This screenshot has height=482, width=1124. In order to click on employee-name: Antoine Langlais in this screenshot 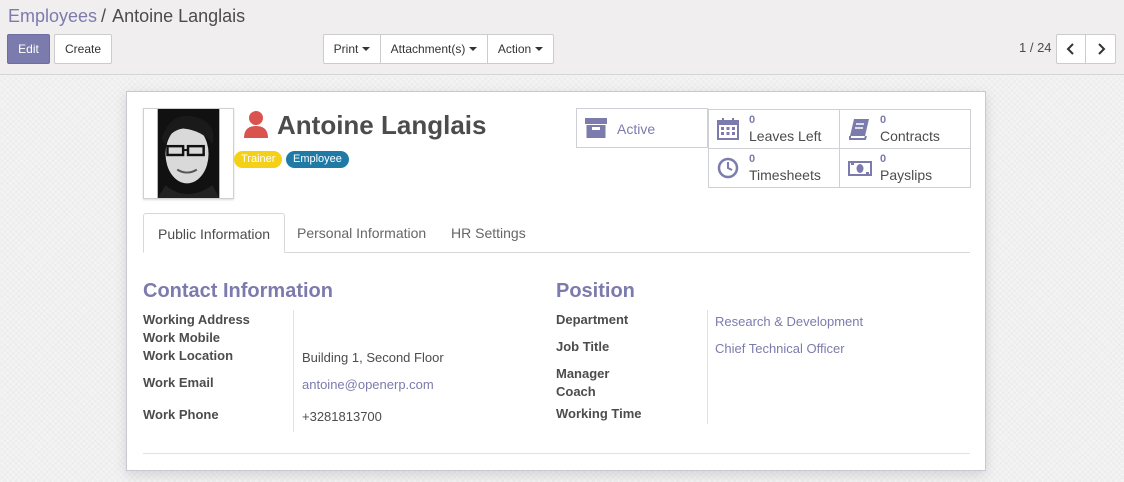, I will do `click(382, 125)`.